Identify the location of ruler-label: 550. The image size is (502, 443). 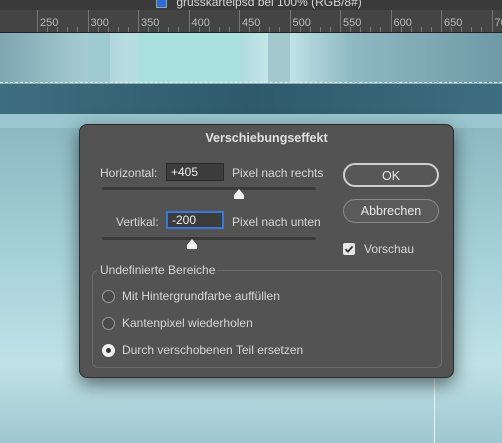
(352, 23).